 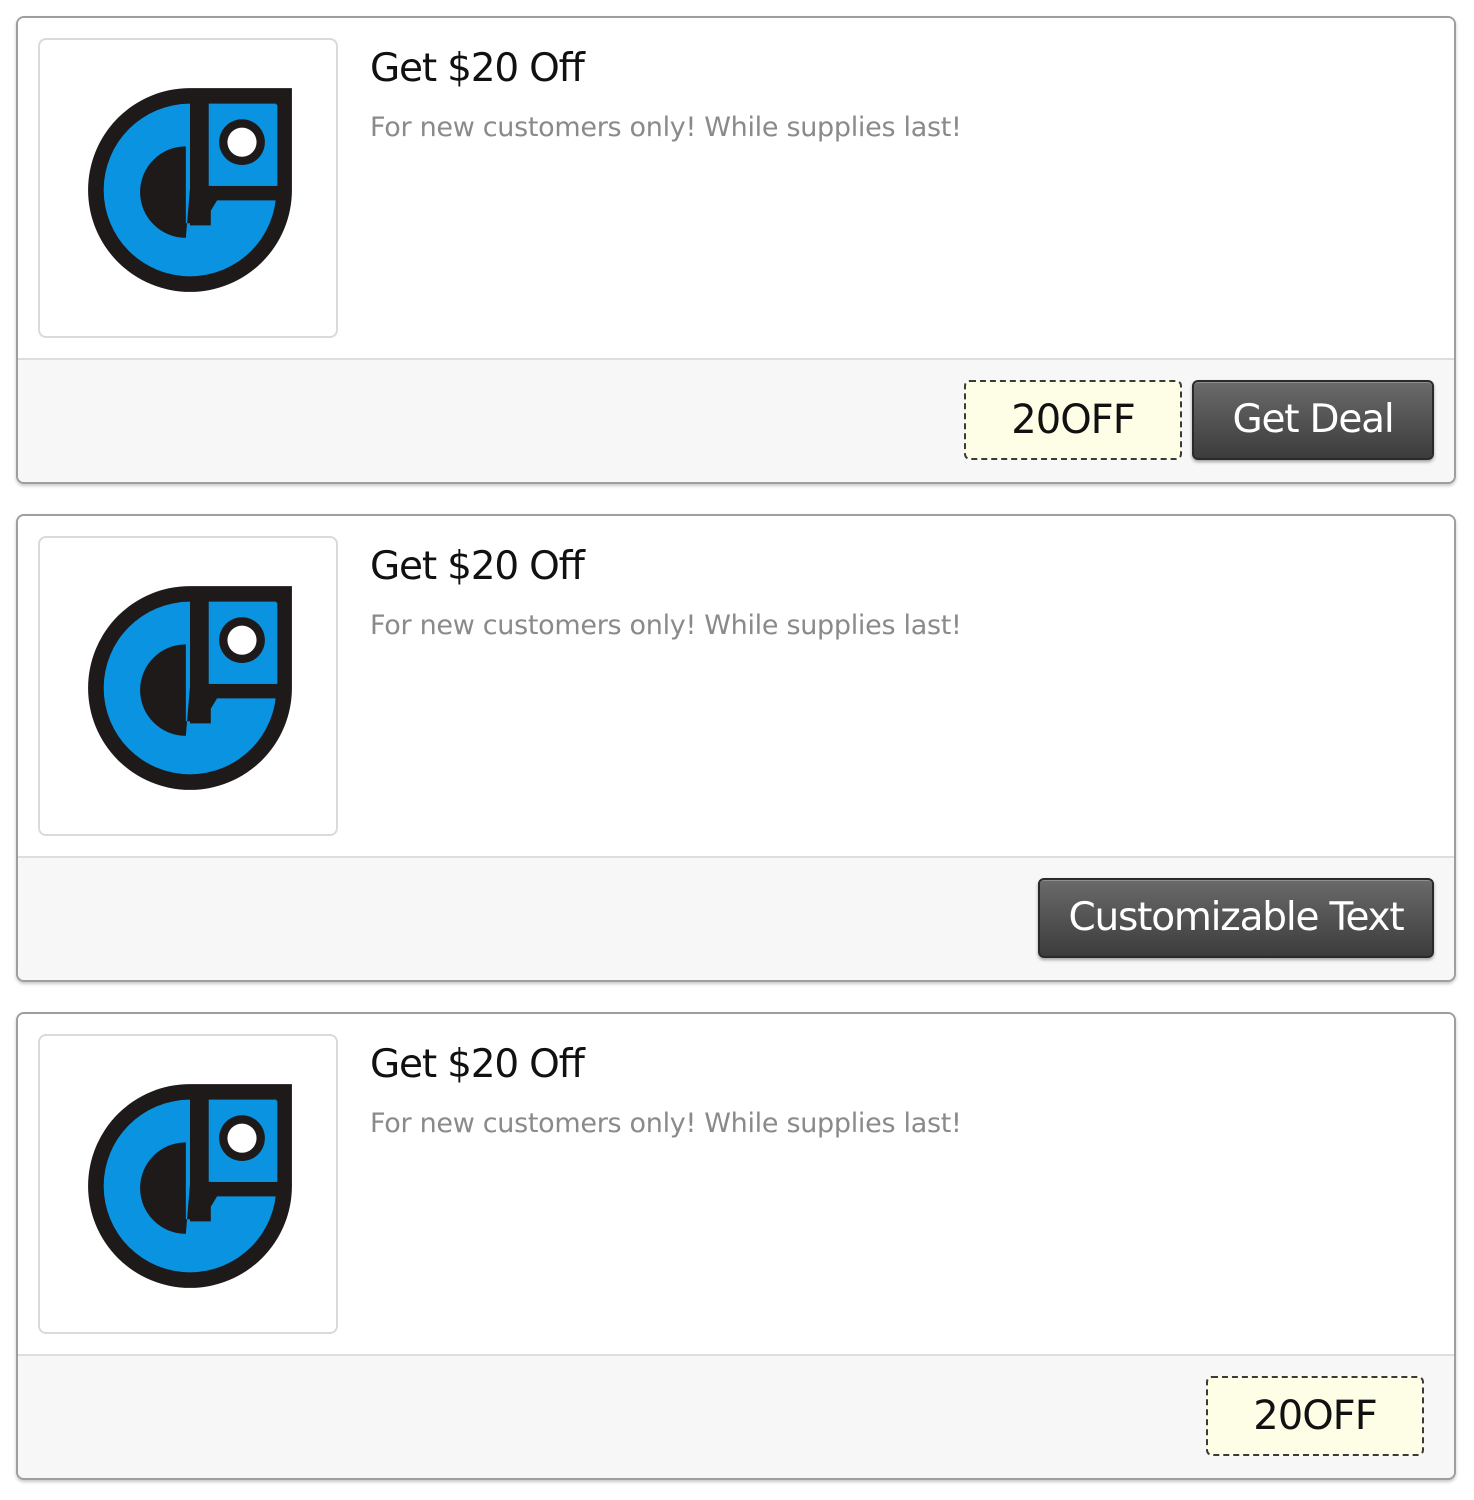 I want to click on customizable-text-button: Customizable Text, so click(x=1236, y=918).